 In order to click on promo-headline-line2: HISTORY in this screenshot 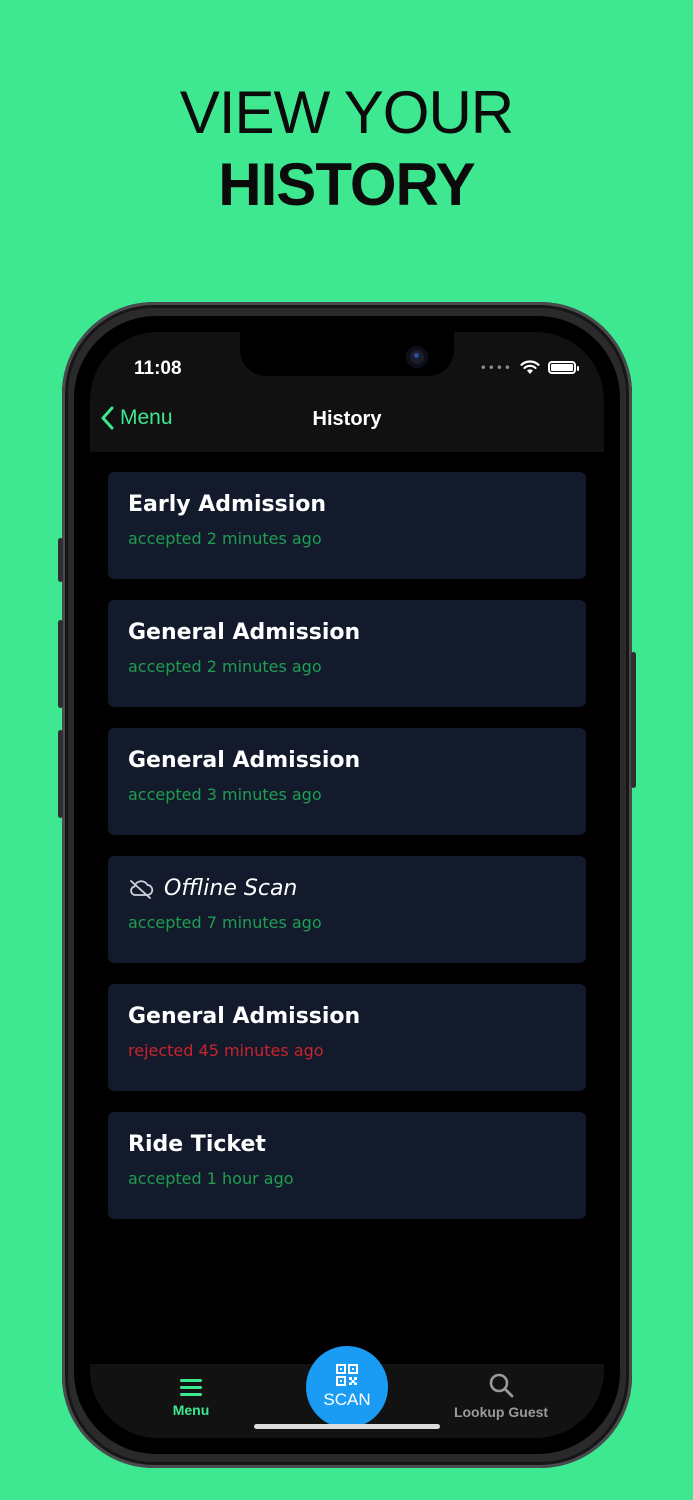, I will do `click(346, 184)`.